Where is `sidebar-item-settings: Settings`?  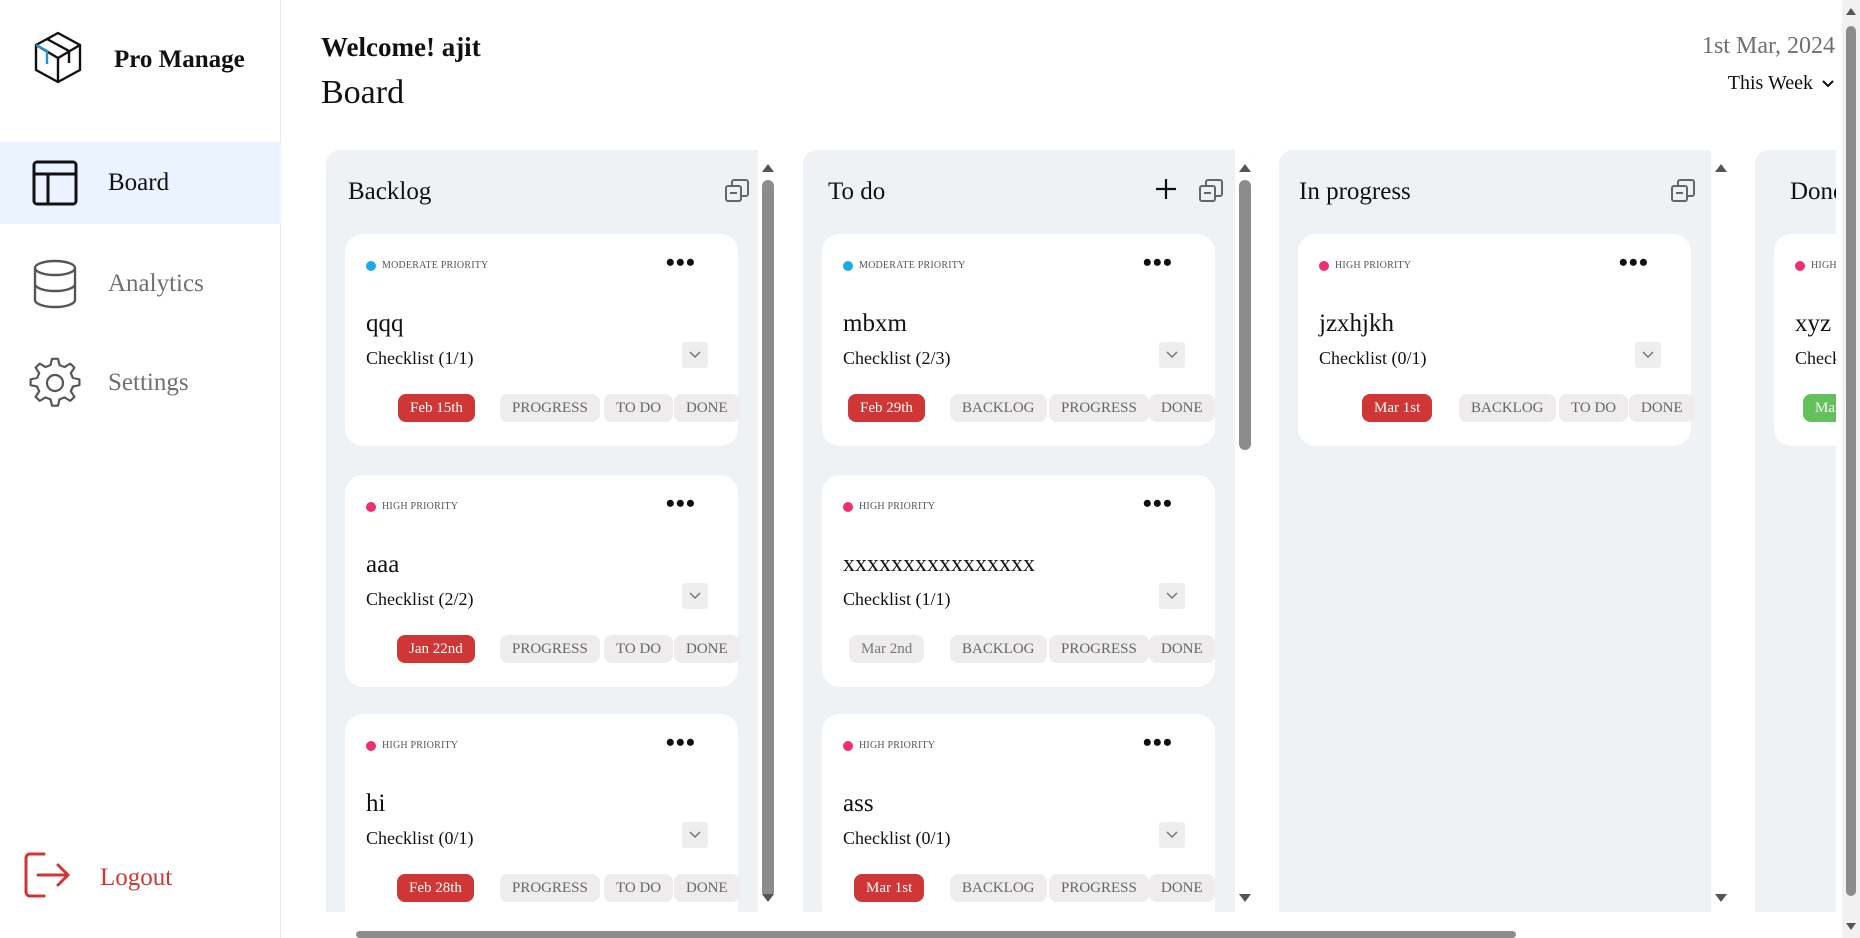 sidebar-item-settings: Settings is located at coordinates (140, 383).